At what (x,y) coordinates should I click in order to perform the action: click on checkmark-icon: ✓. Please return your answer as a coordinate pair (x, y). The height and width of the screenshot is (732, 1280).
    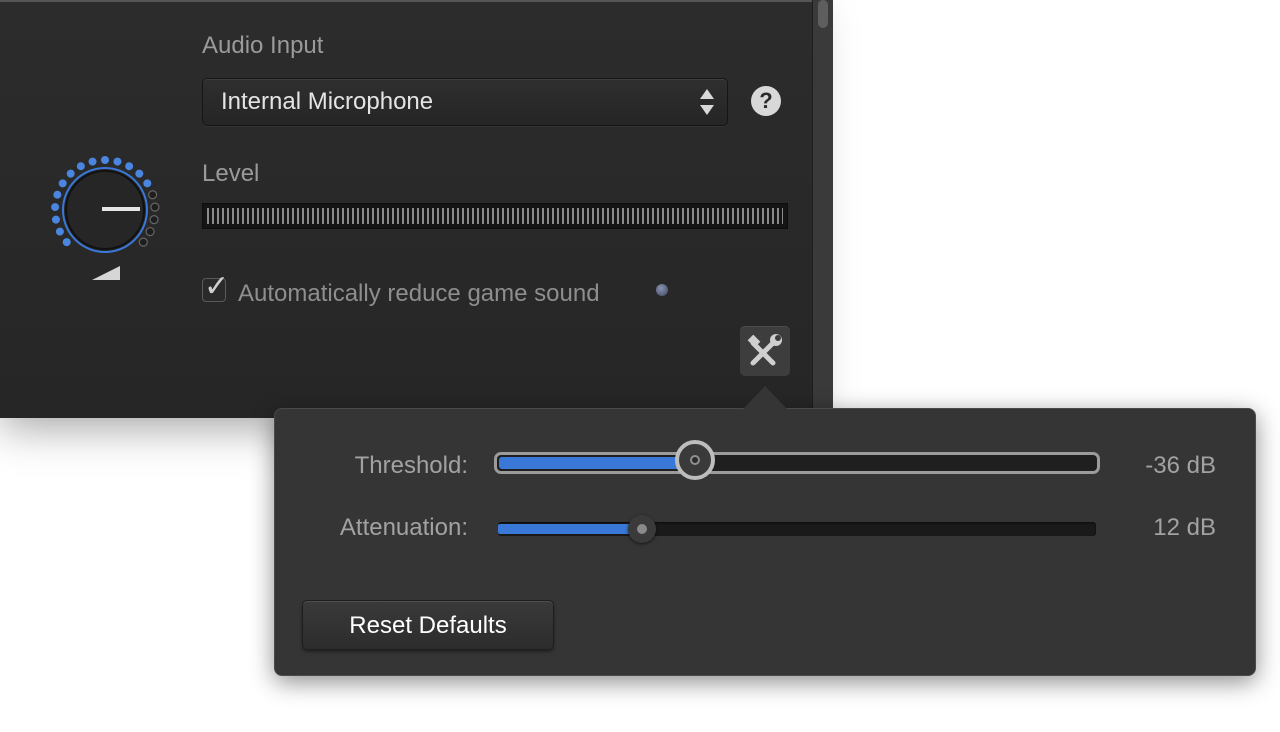
    Looking at the image, I should click on (217, 286).